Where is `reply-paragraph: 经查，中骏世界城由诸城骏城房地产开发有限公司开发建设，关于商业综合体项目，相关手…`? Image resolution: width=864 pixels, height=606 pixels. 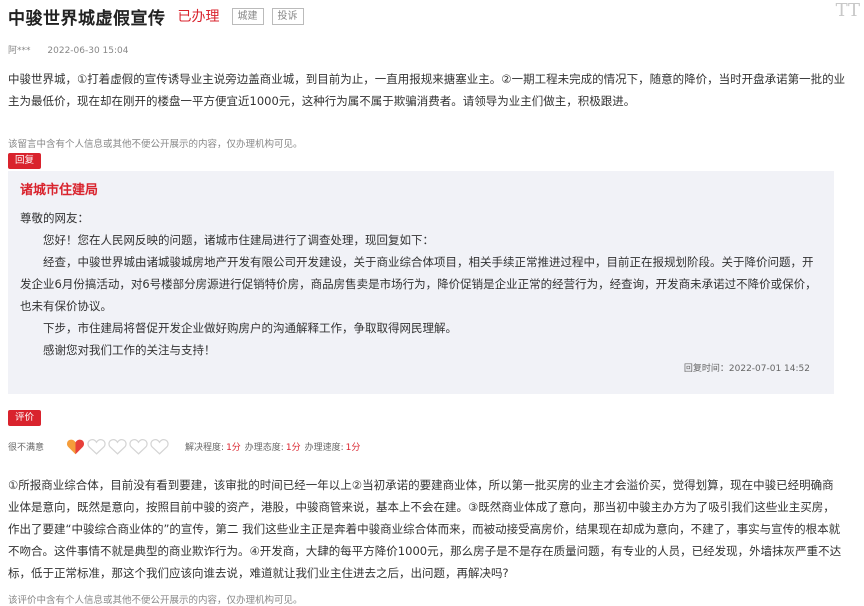
reply-paragraph: 经查，中骏世界城由诸城骏城房地产开发有限公司开发建设，关于商业综合体项目，相关手… is located at coordinates (418, 284).